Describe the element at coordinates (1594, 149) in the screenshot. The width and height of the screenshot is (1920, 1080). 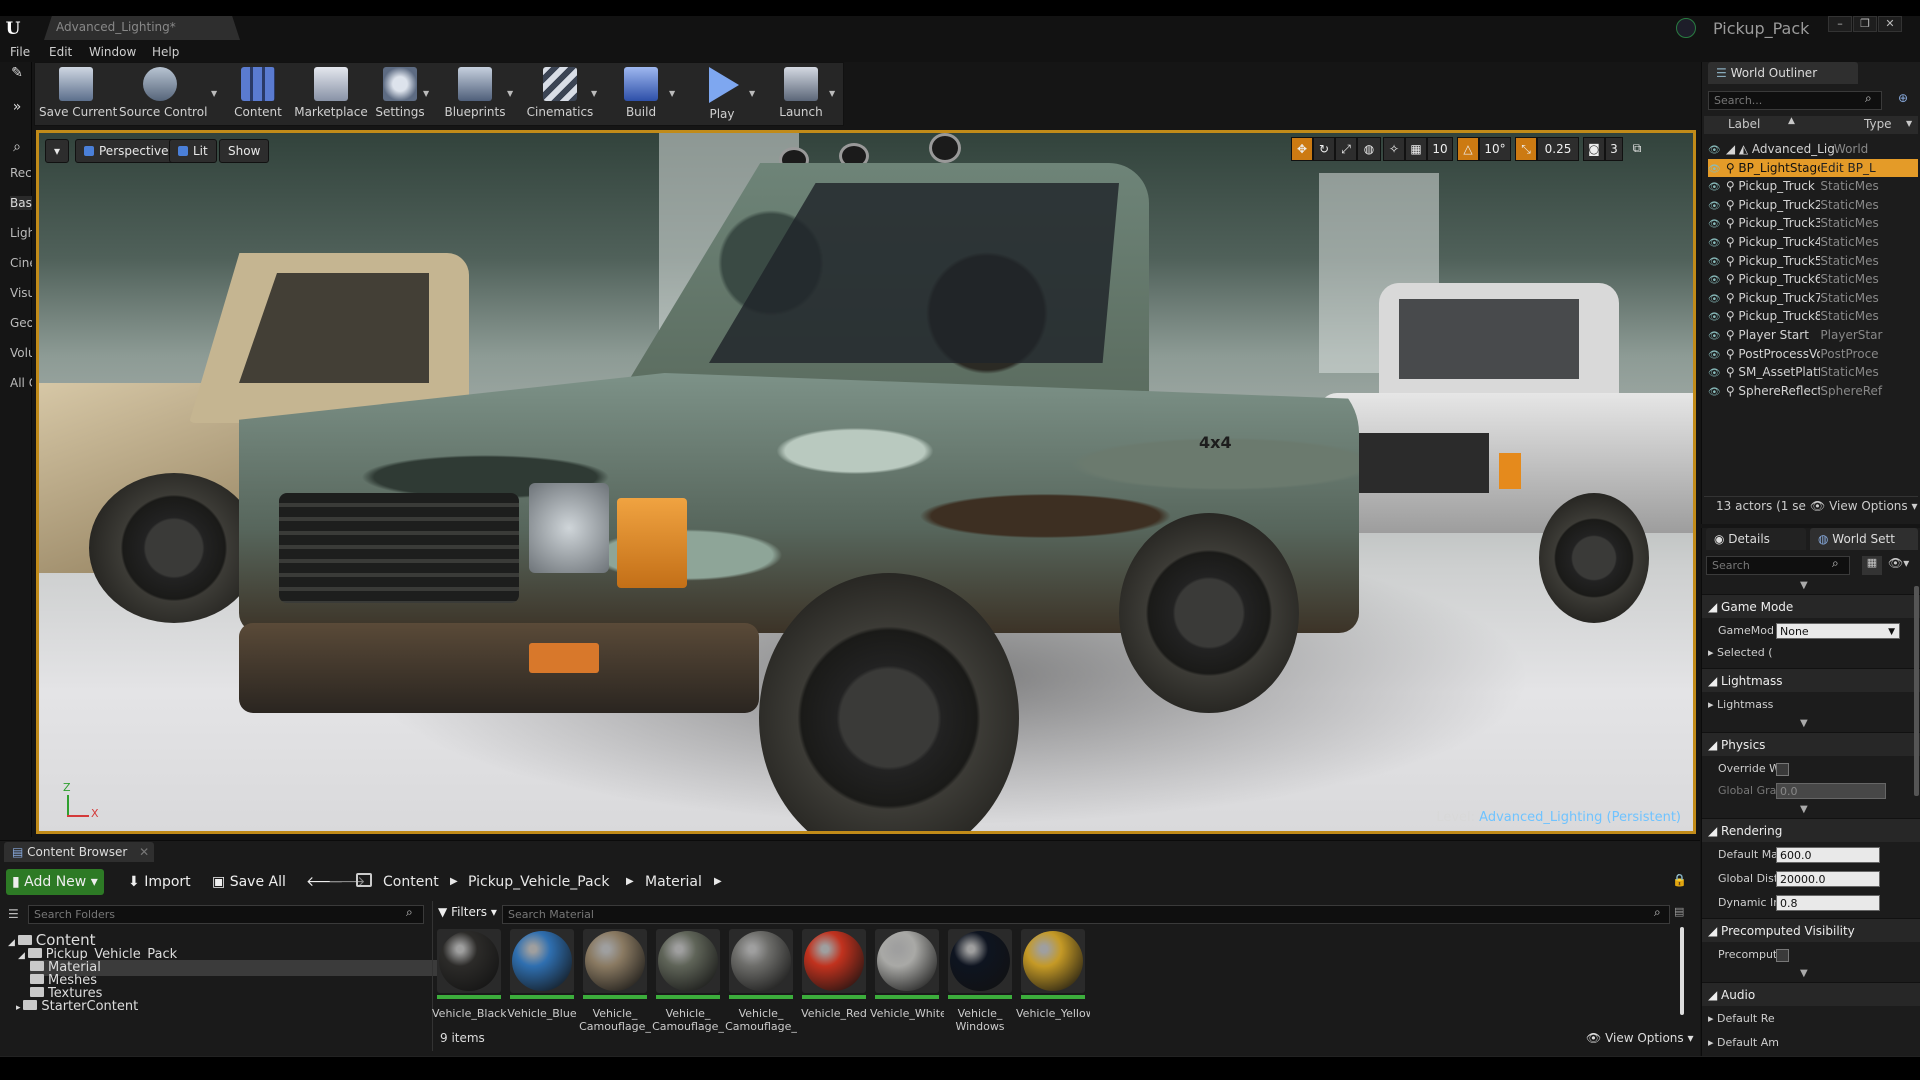
I see `camera-speed-icon: ◙` at that location.